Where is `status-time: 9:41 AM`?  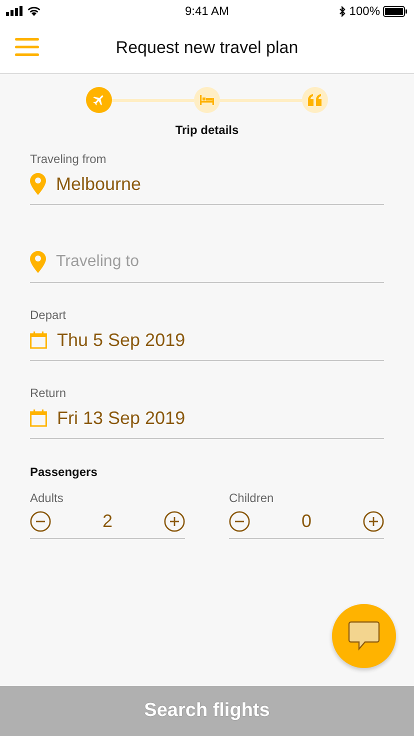
status-time: 9:41 AM is located at coordinates (207, 11).